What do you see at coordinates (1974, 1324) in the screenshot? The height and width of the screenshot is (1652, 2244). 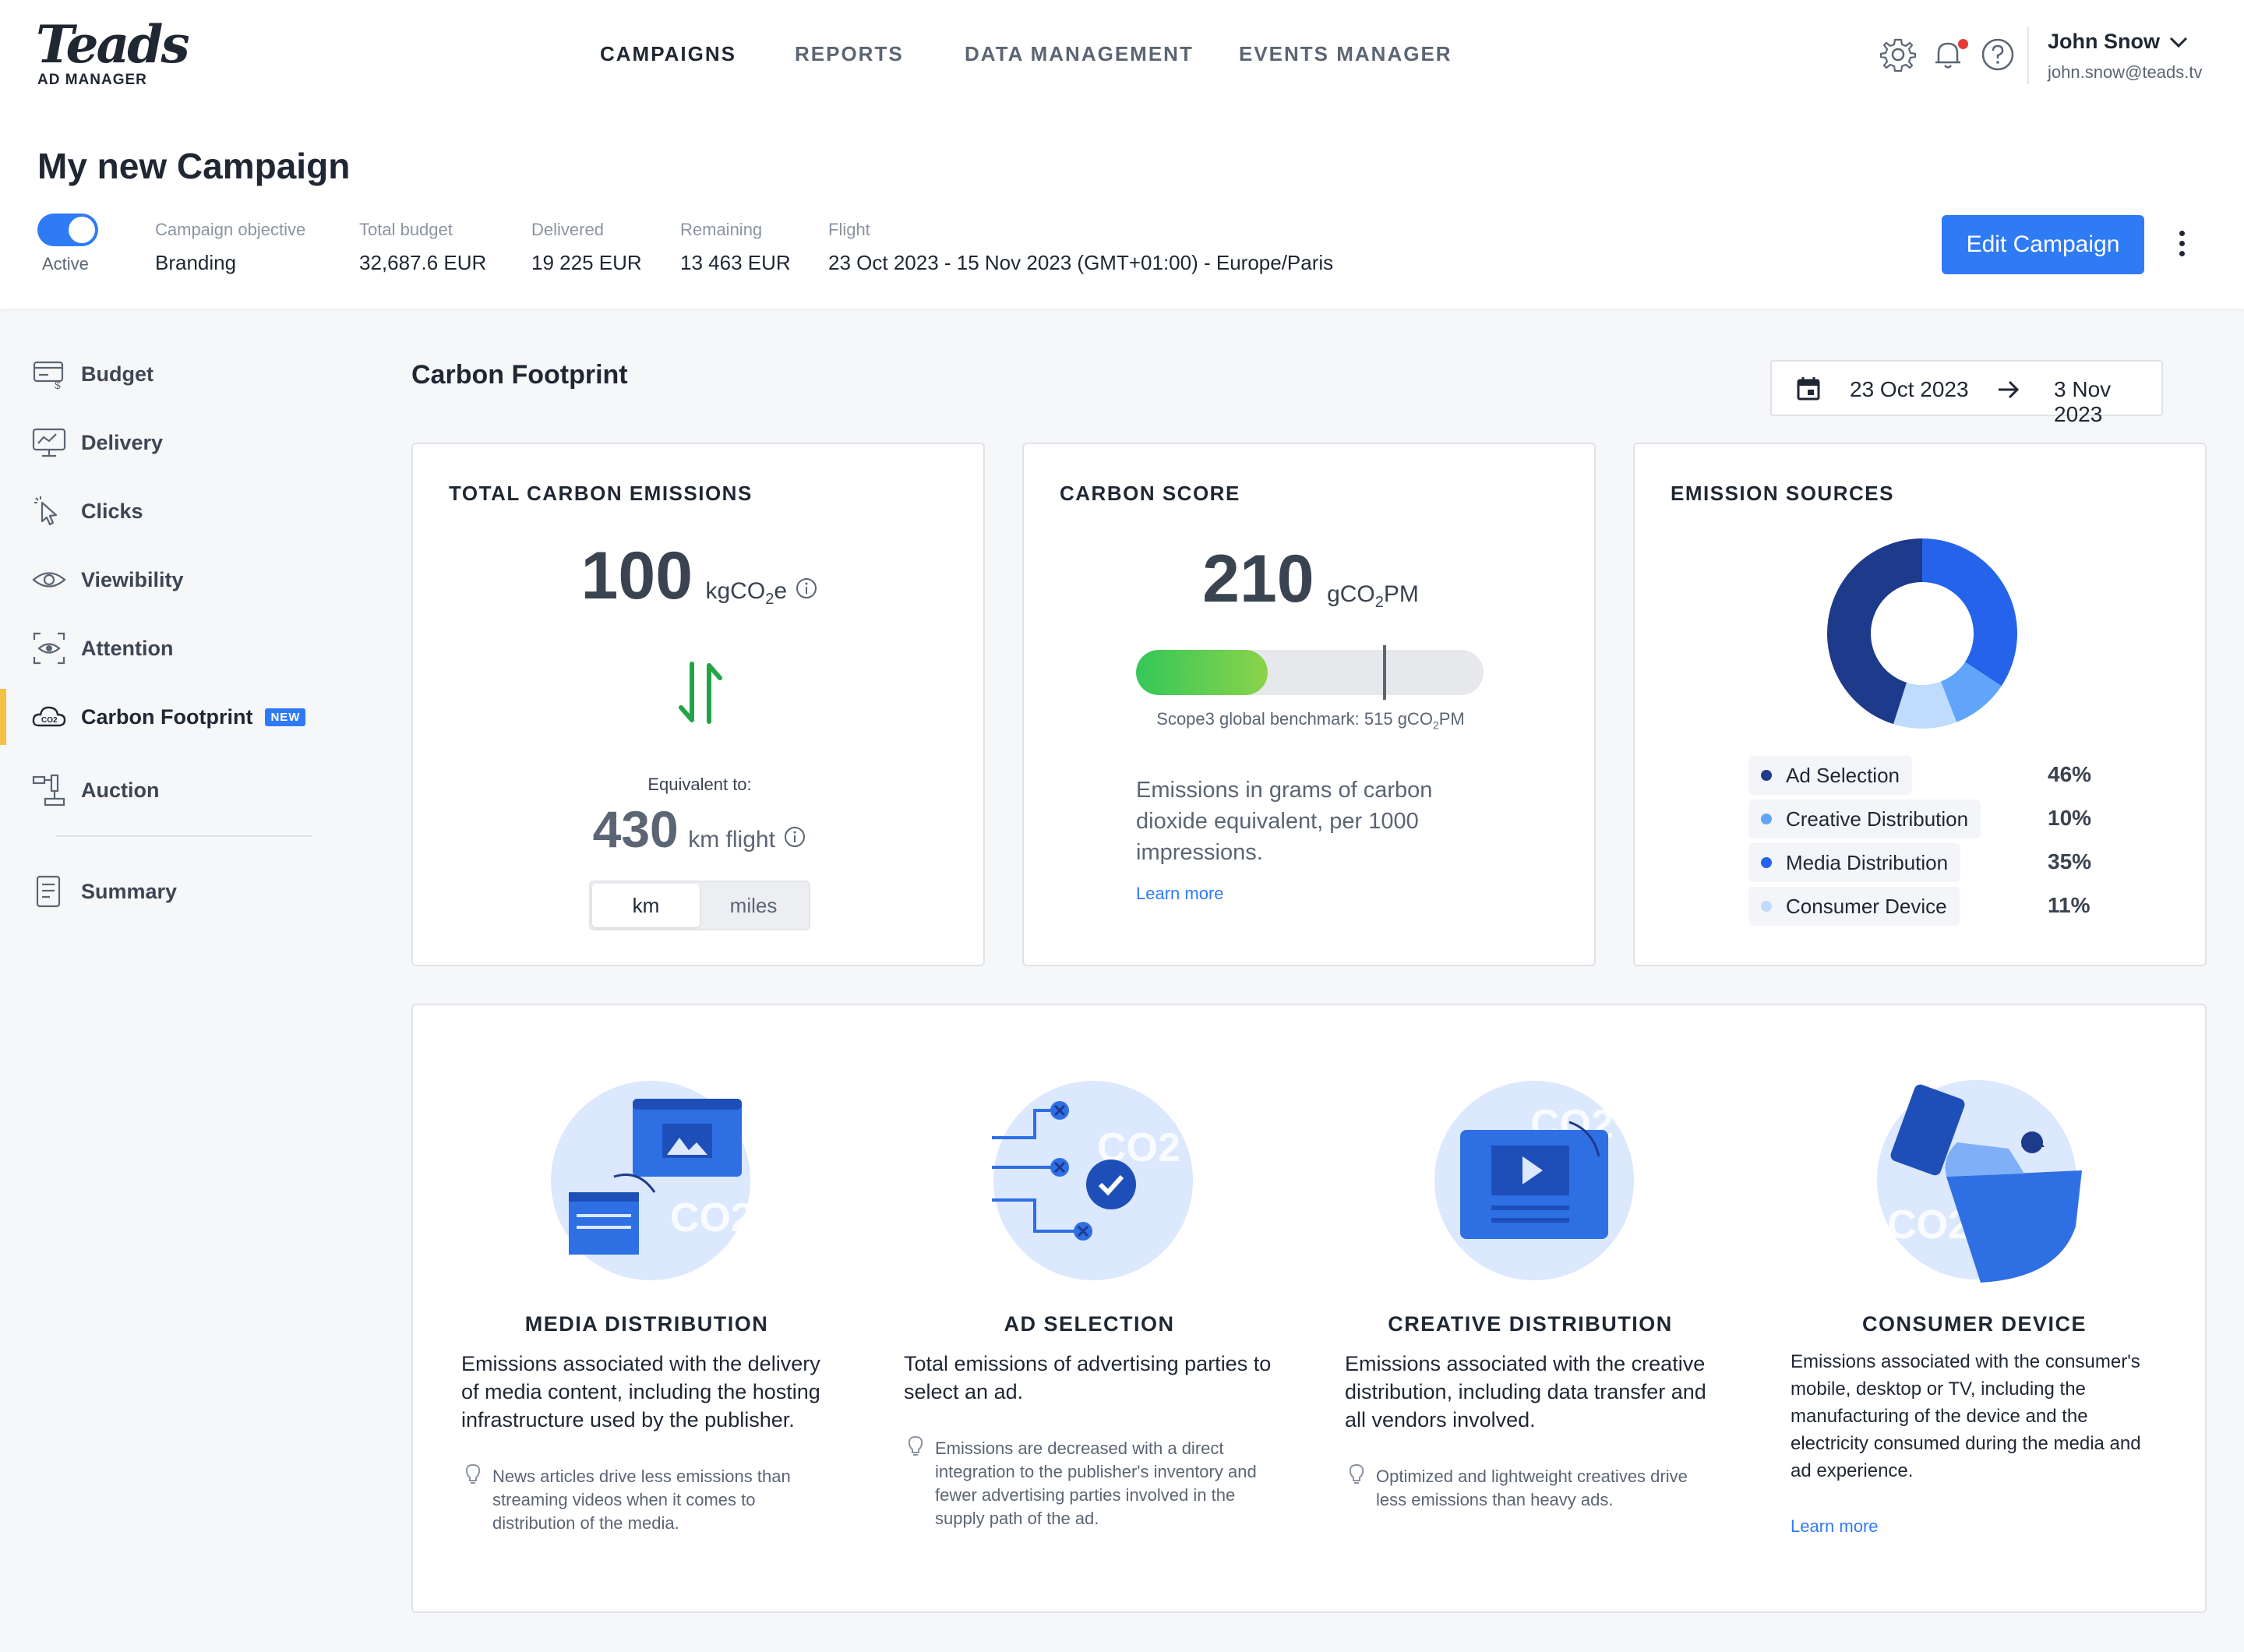 I see `info-title: CONSUMER DEVICE` at bounding box center [1974, 1324].